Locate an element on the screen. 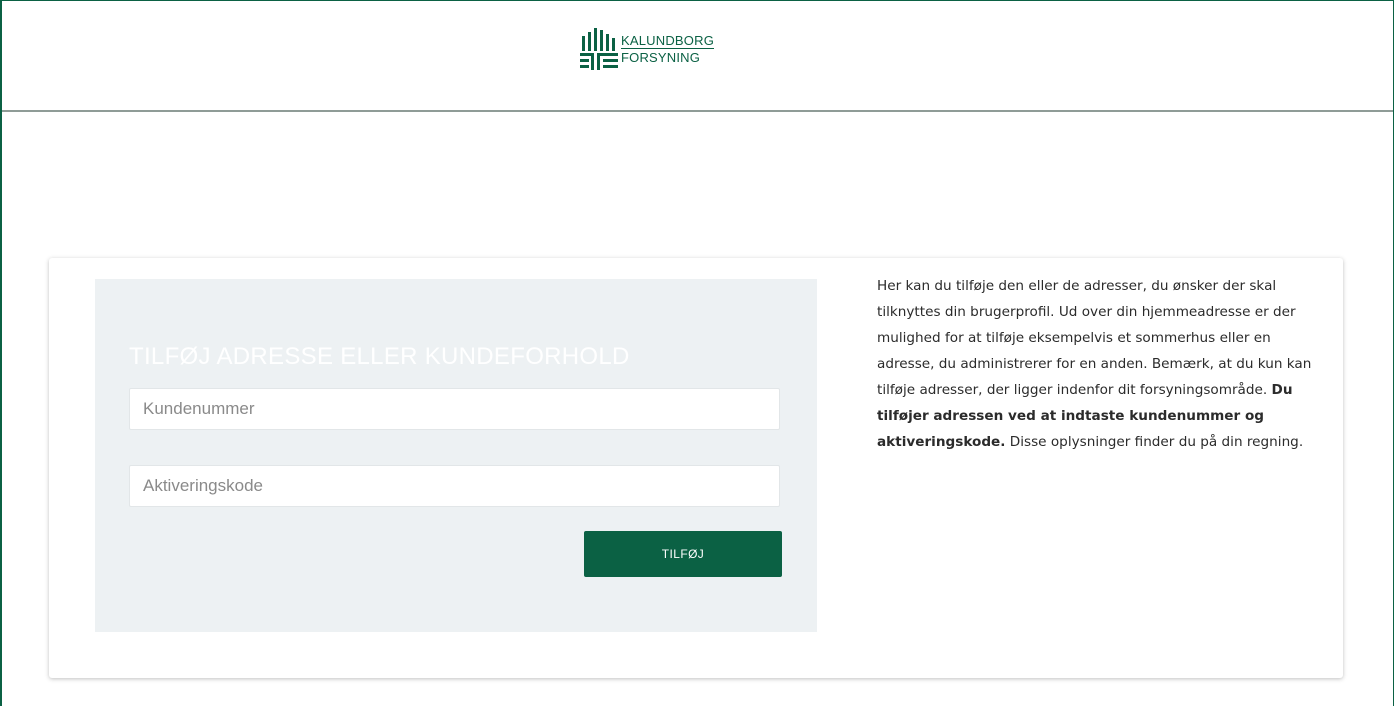  logo-wordmark: KALUNDBORG FORSYNING is located at coordinates (668, 49).